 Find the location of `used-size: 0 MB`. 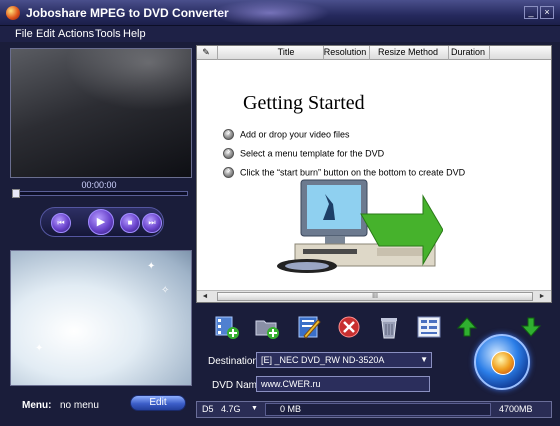

used-size: 0 MB is located at coordinates (291, 409).